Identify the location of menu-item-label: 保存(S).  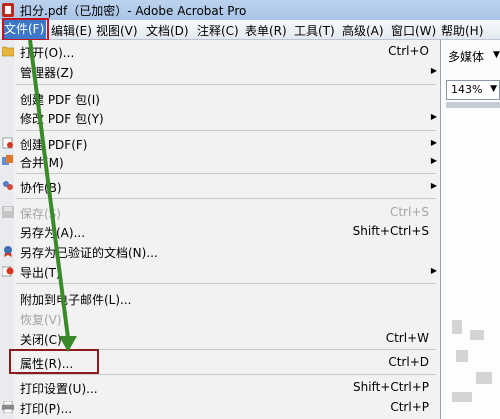
(40, 214).